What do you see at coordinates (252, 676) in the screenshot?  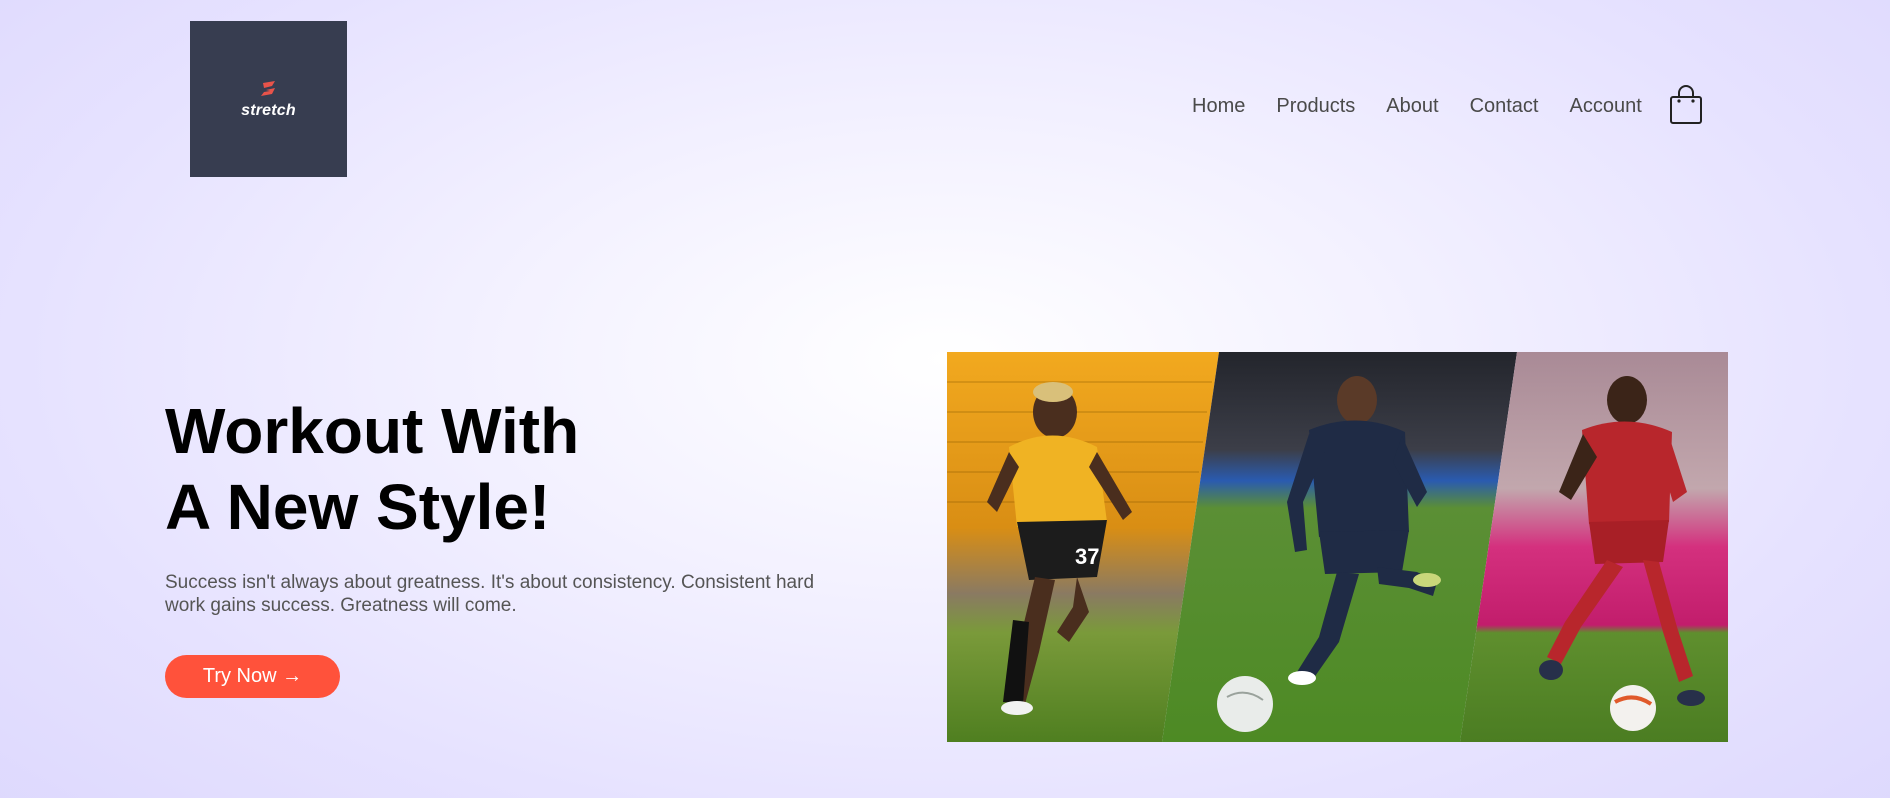 I see `try-now-button: Try Now →` at bounding box center [252, 676].